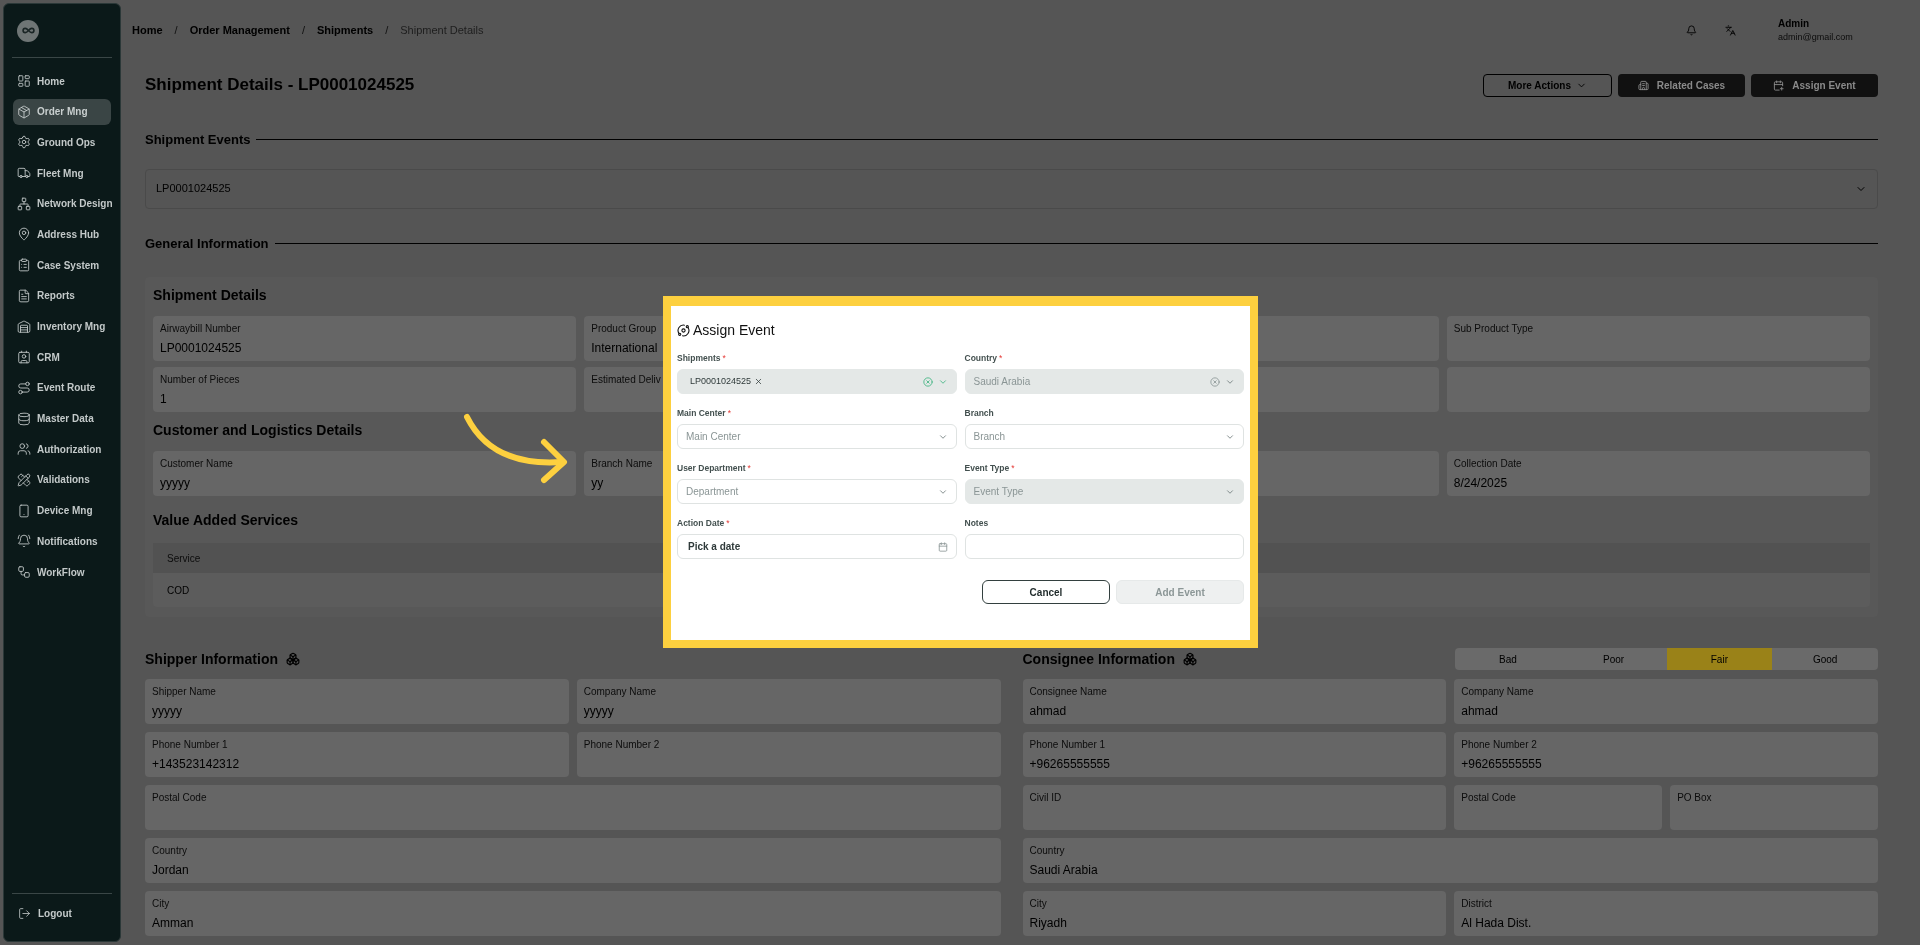  I want to click on sidebar-item: Case System, so click(62, 265).